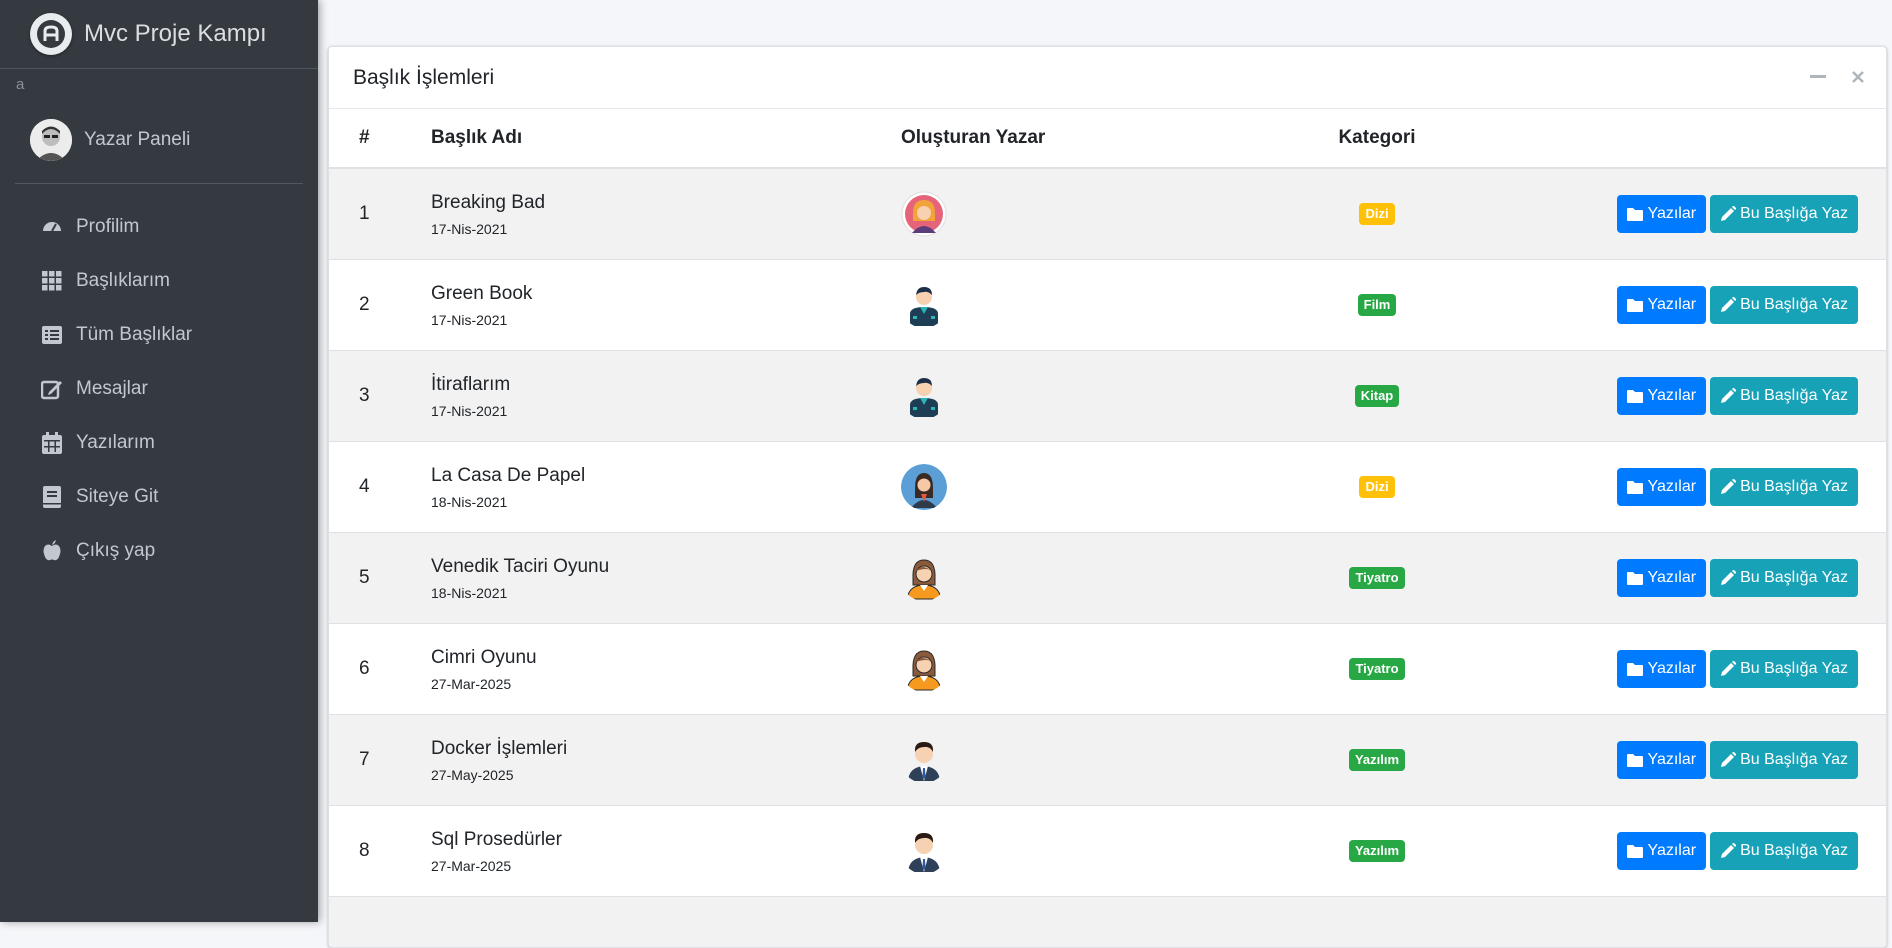  Describe the element at coordinates (52, 389) in the screenshot. I see `edit-icon` at that location.